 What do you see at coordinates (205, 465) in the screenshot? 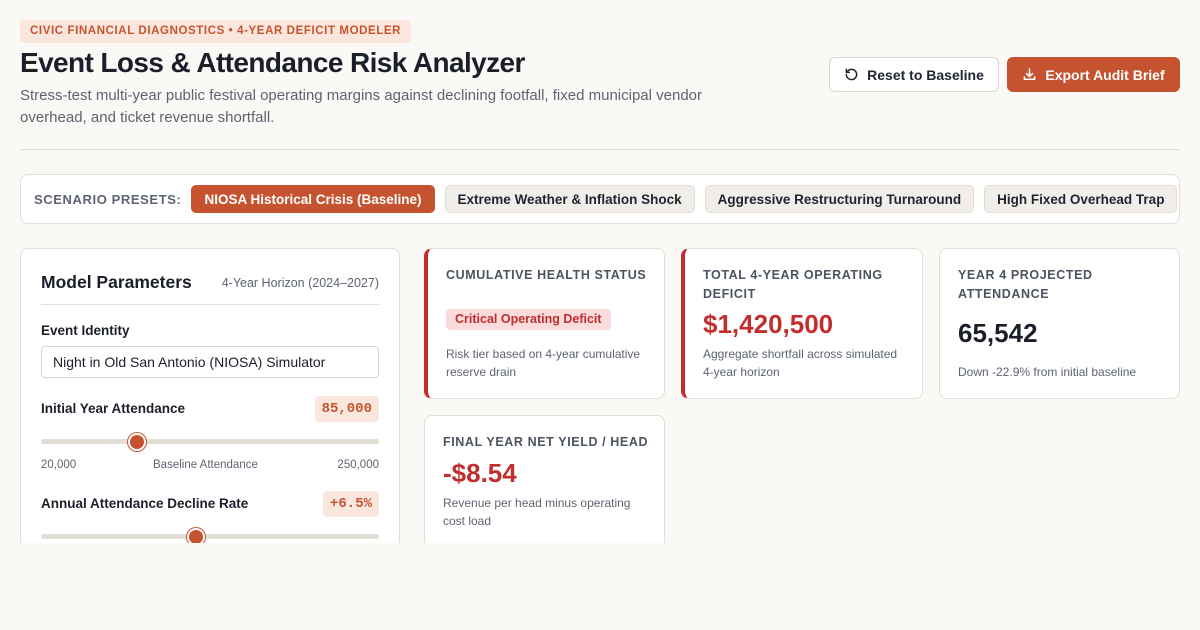
I see `attendance-mid-label: Baseline Attendance` at bounding box center [205, 465].